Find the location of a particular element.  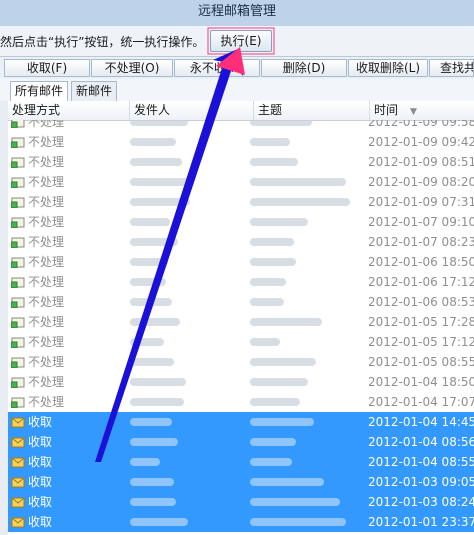

mail-row: 不处理 2012-01-06 17:12 is located at coordinates (241, 282).